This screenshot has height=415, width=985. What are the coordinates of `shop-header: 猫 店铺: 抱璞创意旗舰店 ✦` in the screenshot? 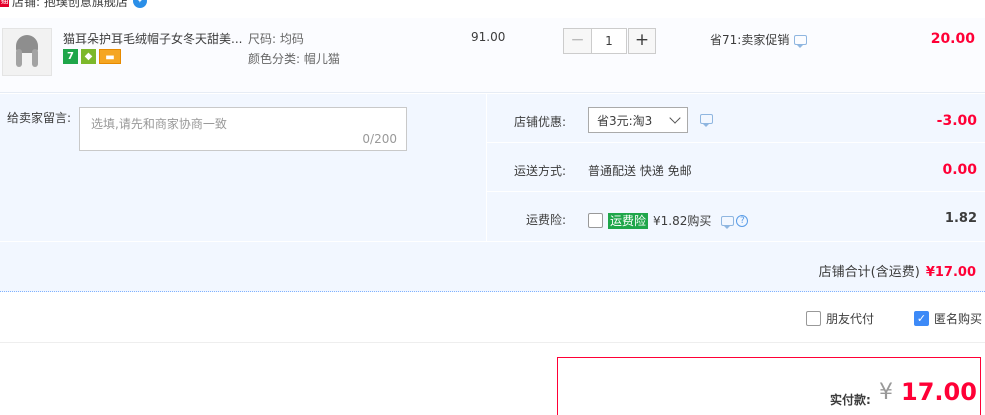 It's located at (73, 4).